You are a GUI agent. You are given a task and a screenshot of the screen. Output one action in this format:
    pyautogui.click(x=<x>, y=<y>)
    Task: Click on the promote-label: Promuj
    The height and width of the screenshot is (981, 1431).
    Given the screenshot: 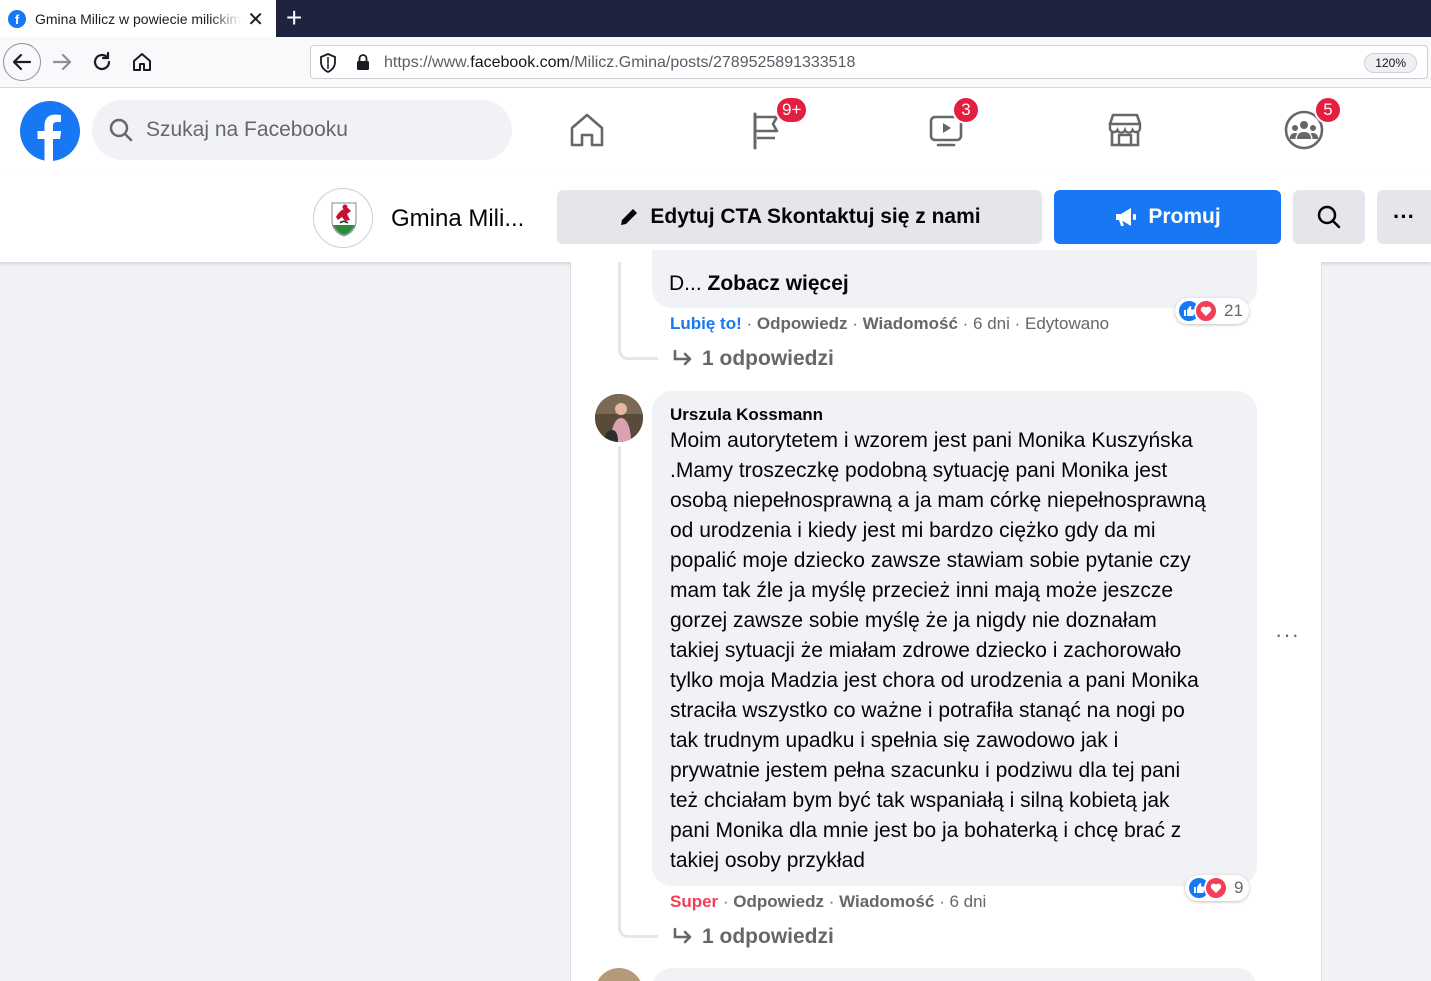 What is the action you would take?
    pyautogui.click(x=1184, y=216)
    